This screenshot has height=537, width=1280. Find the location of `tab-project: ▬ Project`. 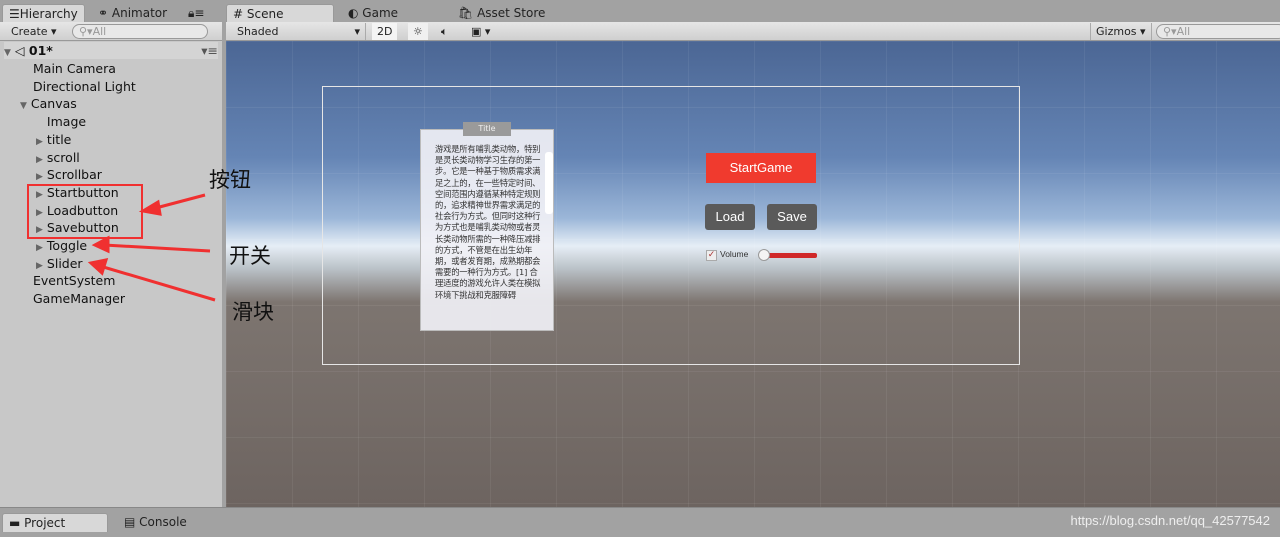

tab-project: ▬ Project is located at coordinates (55, 522).